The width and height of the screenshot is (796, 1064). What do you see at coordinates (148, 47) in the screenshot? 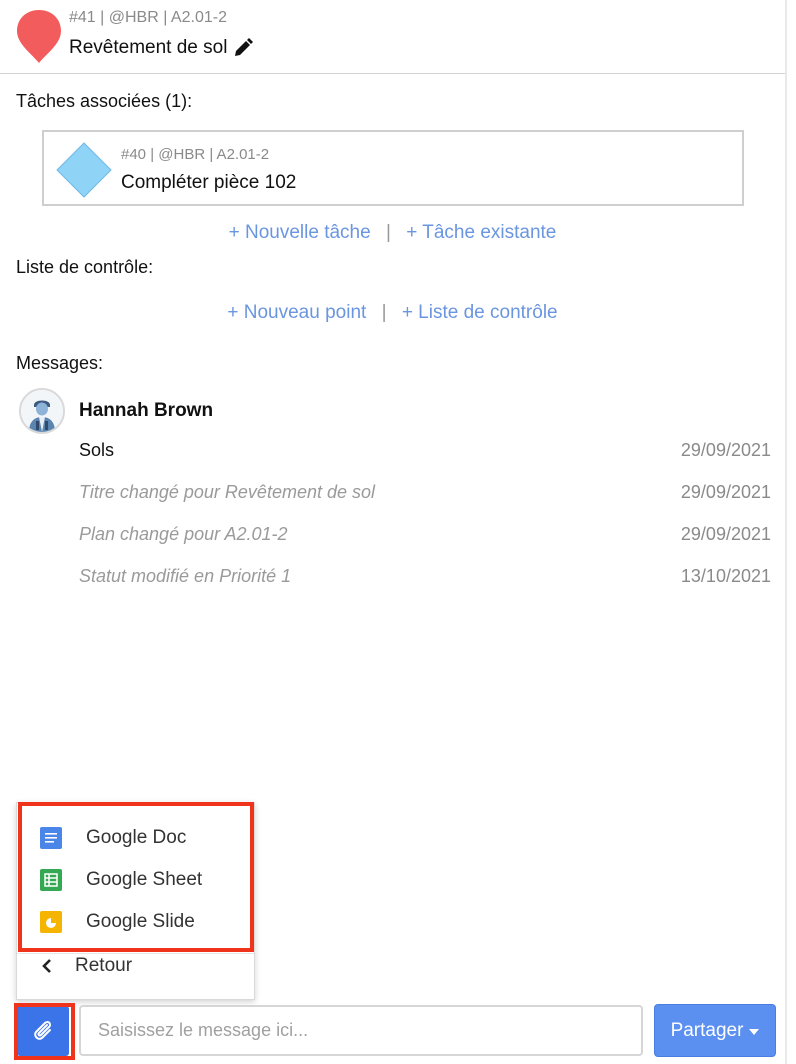
I see `task-title: Revêtement de sol` at bounding box center [148, 47].